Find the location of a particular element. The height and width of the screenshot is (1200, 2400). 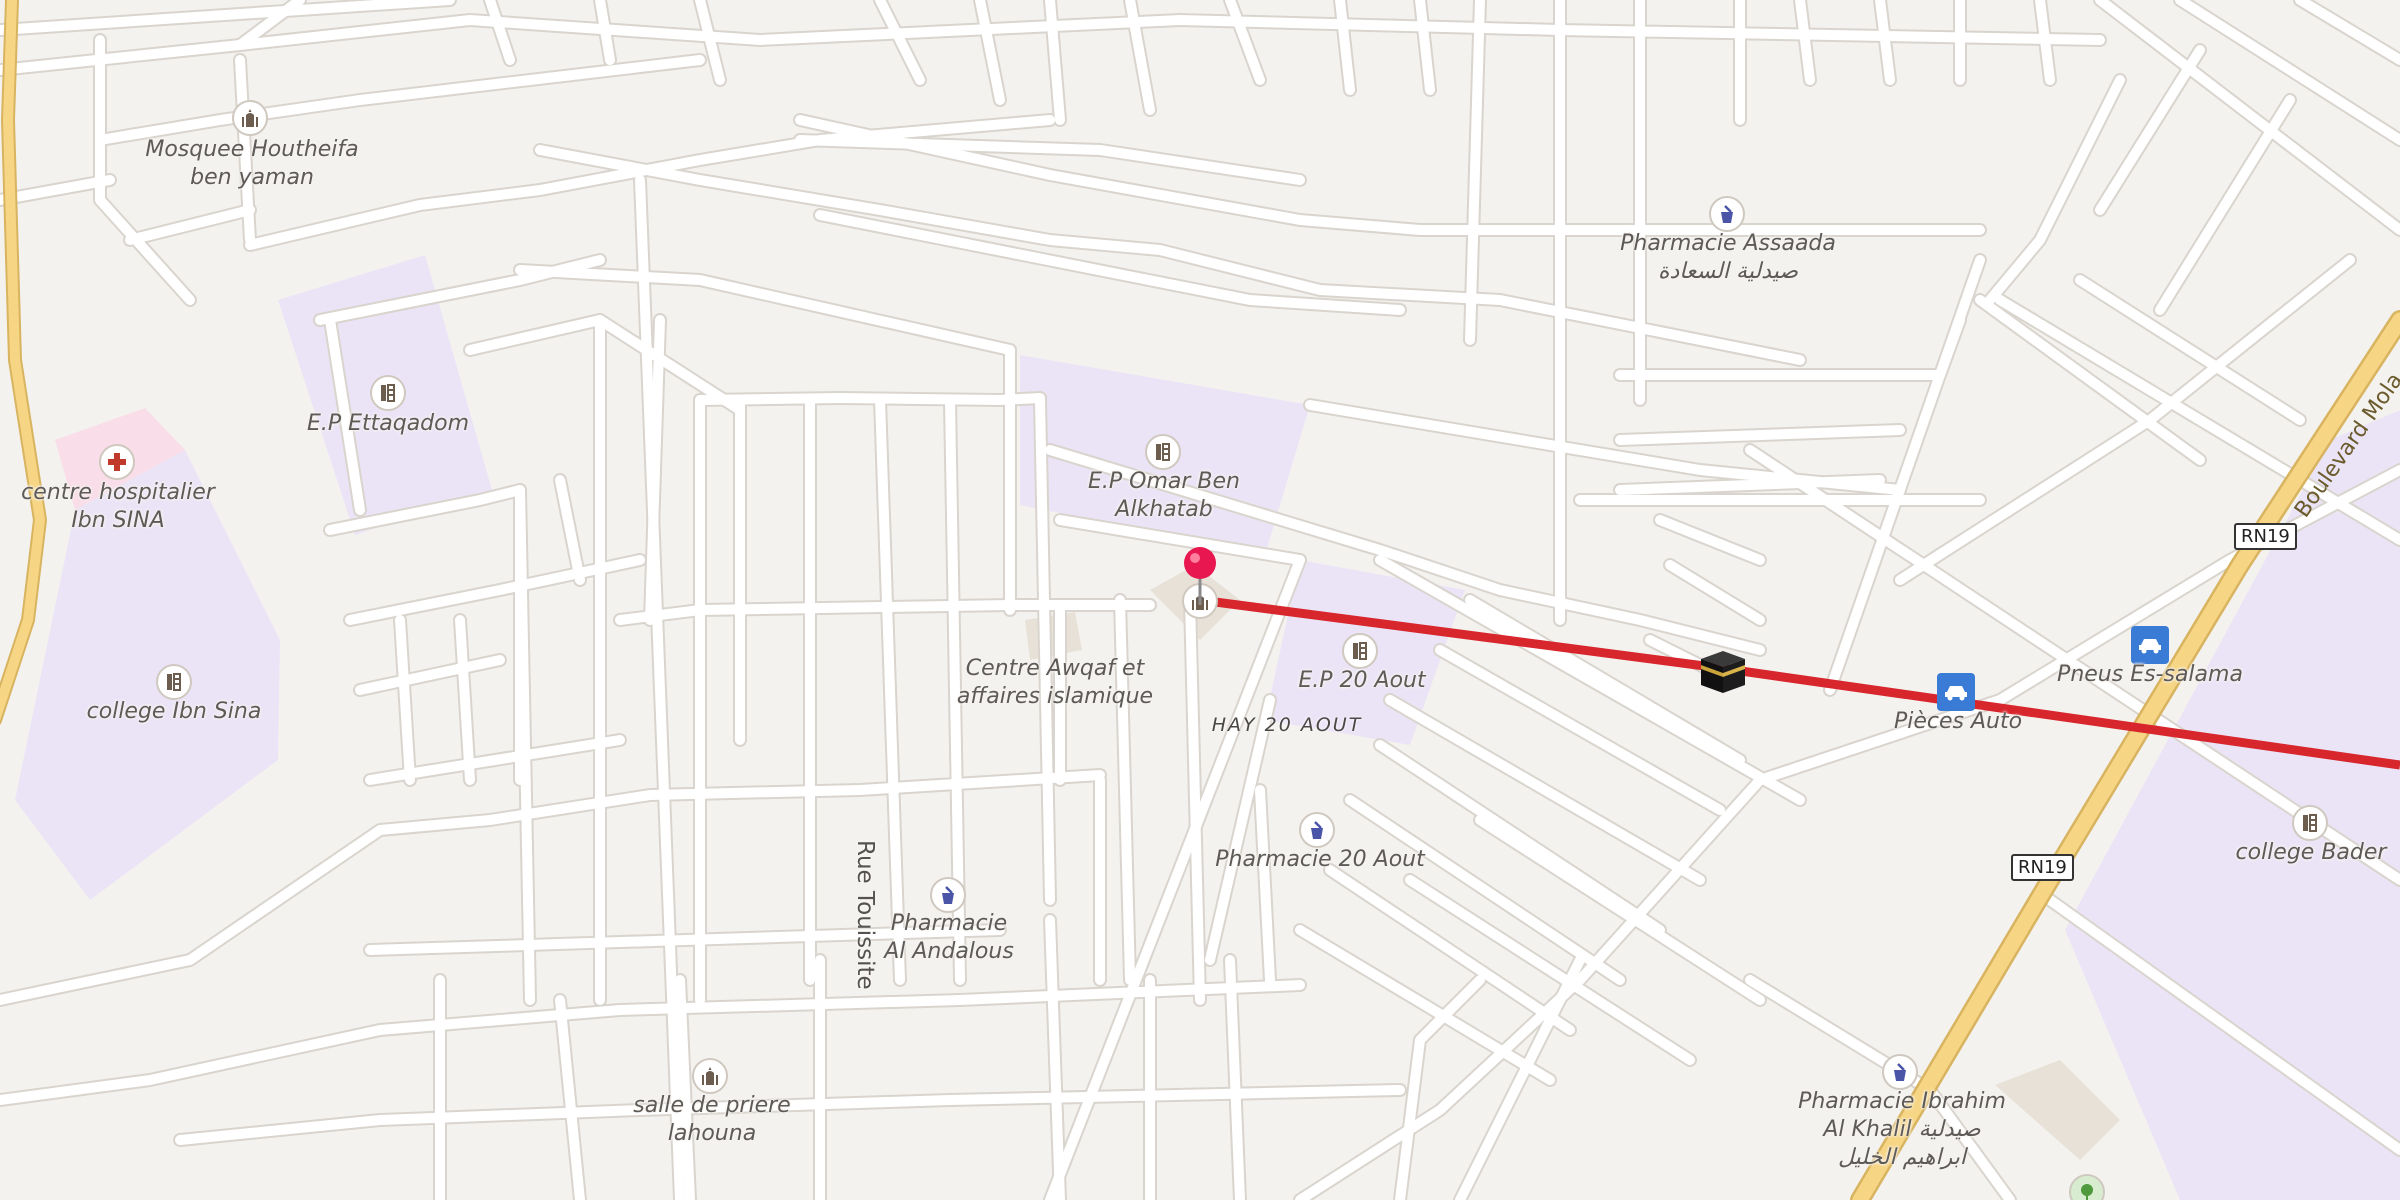

pharmacie-20-aout-text: Pharmacie 20 Aout is located at coordinates (1320, 859).